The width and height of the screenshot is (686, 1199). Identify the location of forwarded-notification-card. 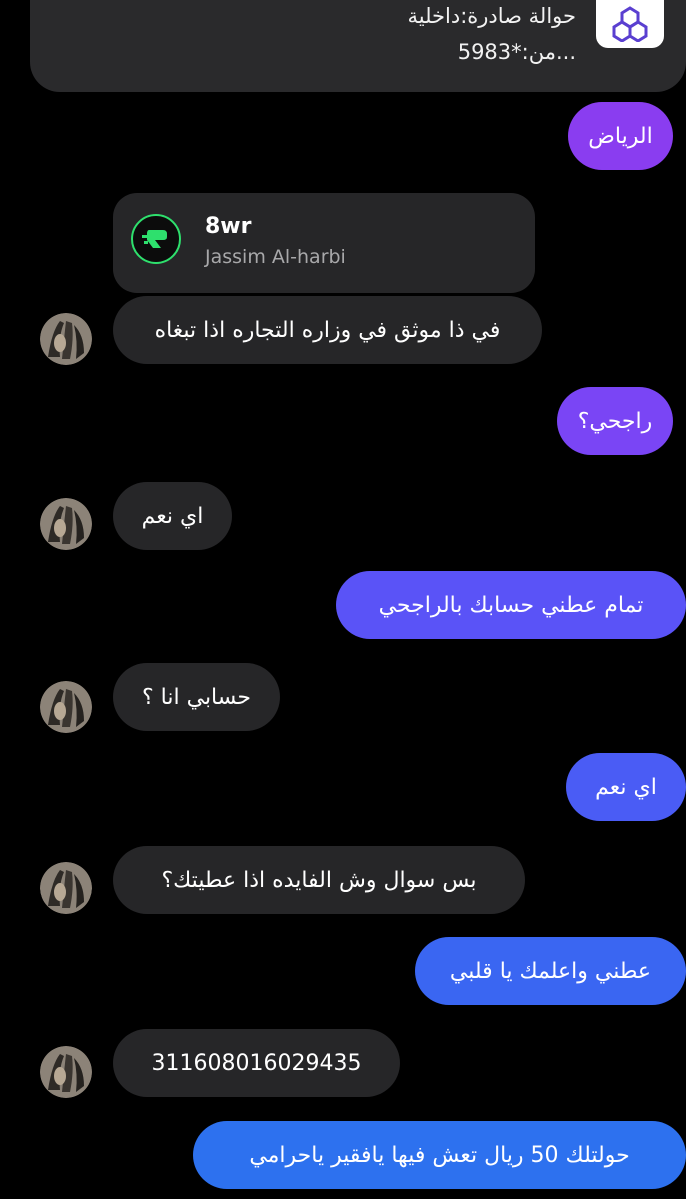
(358, 46).